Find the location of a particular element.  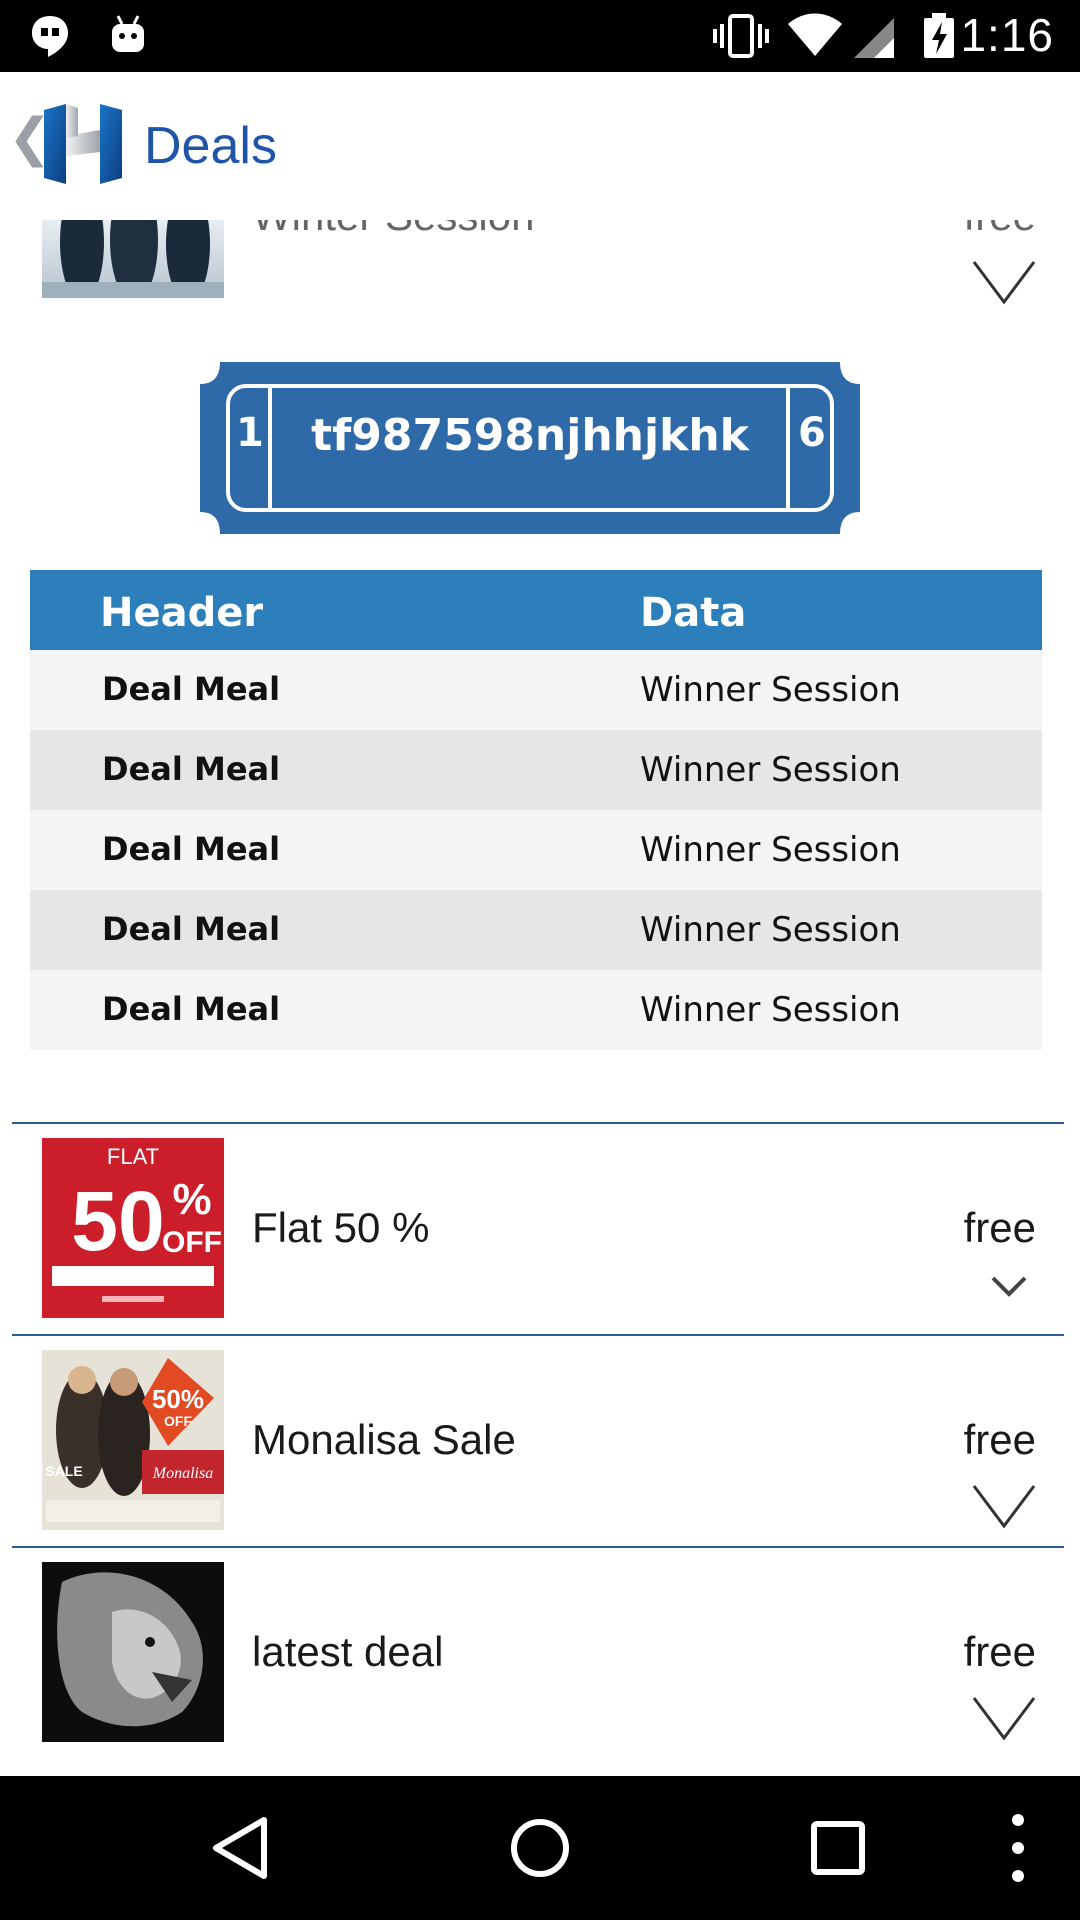

deal-title: Flat 50 % is located at coordinates (341, 1227).